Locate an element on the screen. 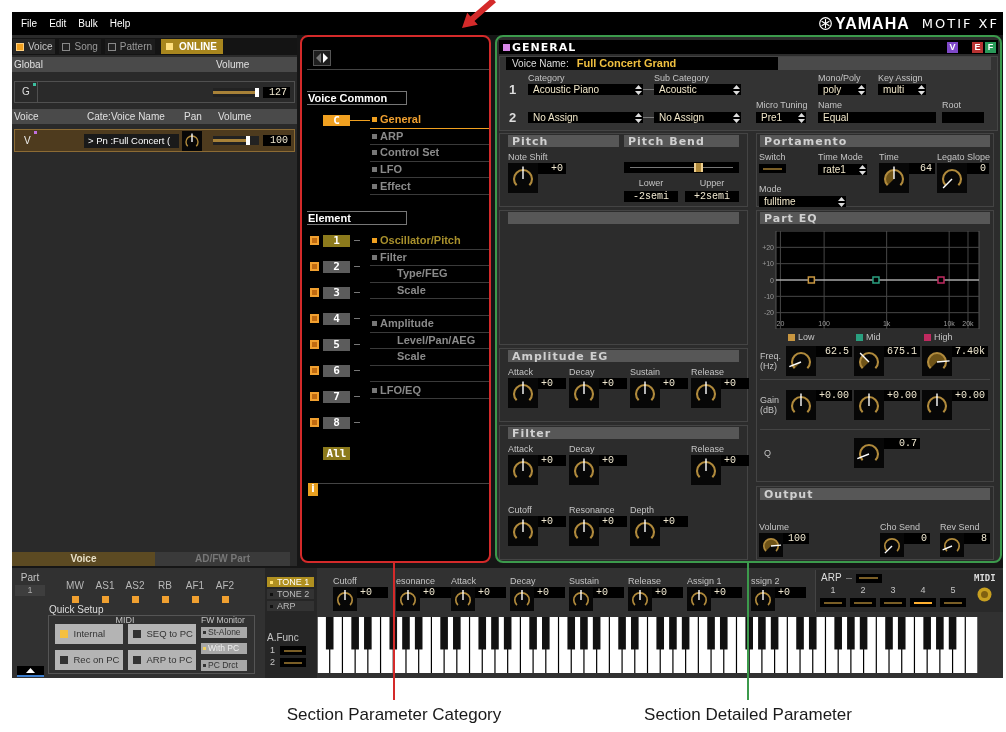  category-item: Effect is located at coordinates (429, 186).